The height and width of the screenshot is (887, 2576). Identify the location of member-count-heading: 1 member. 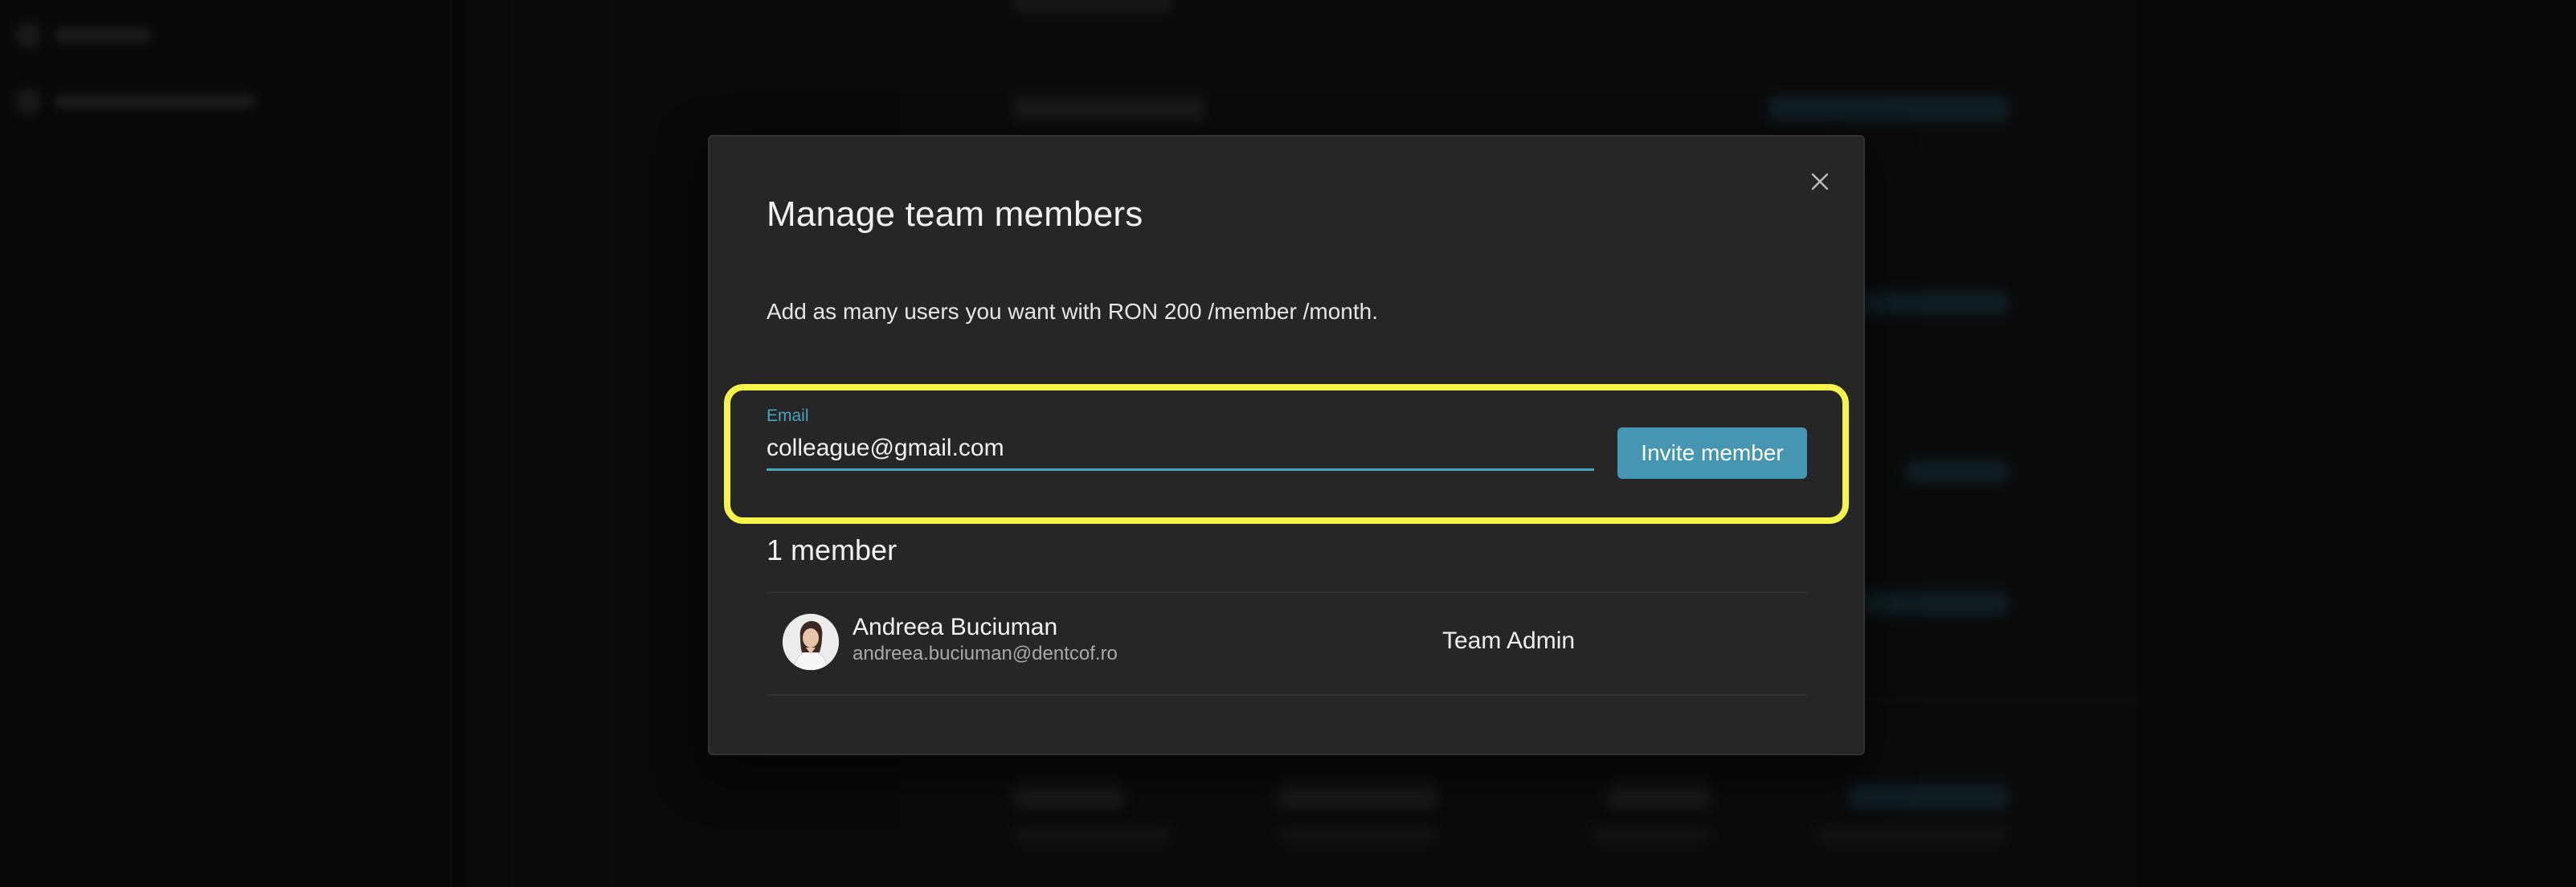
(833, 549).